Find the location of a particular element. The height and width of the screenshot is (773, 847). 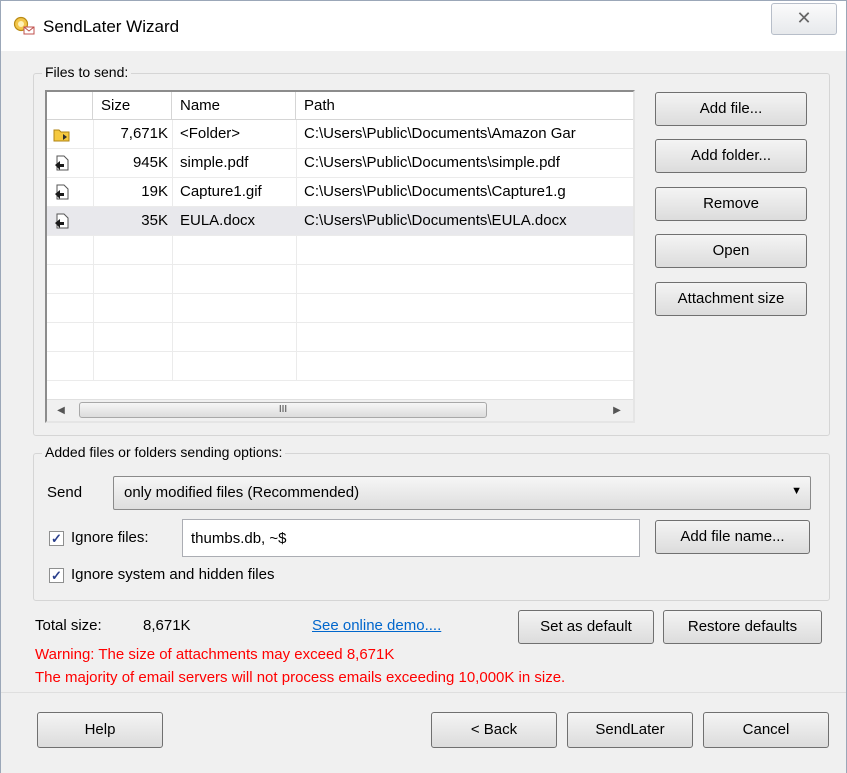

scroll-left-icon: ◀ is located at coordinates (61, 410).